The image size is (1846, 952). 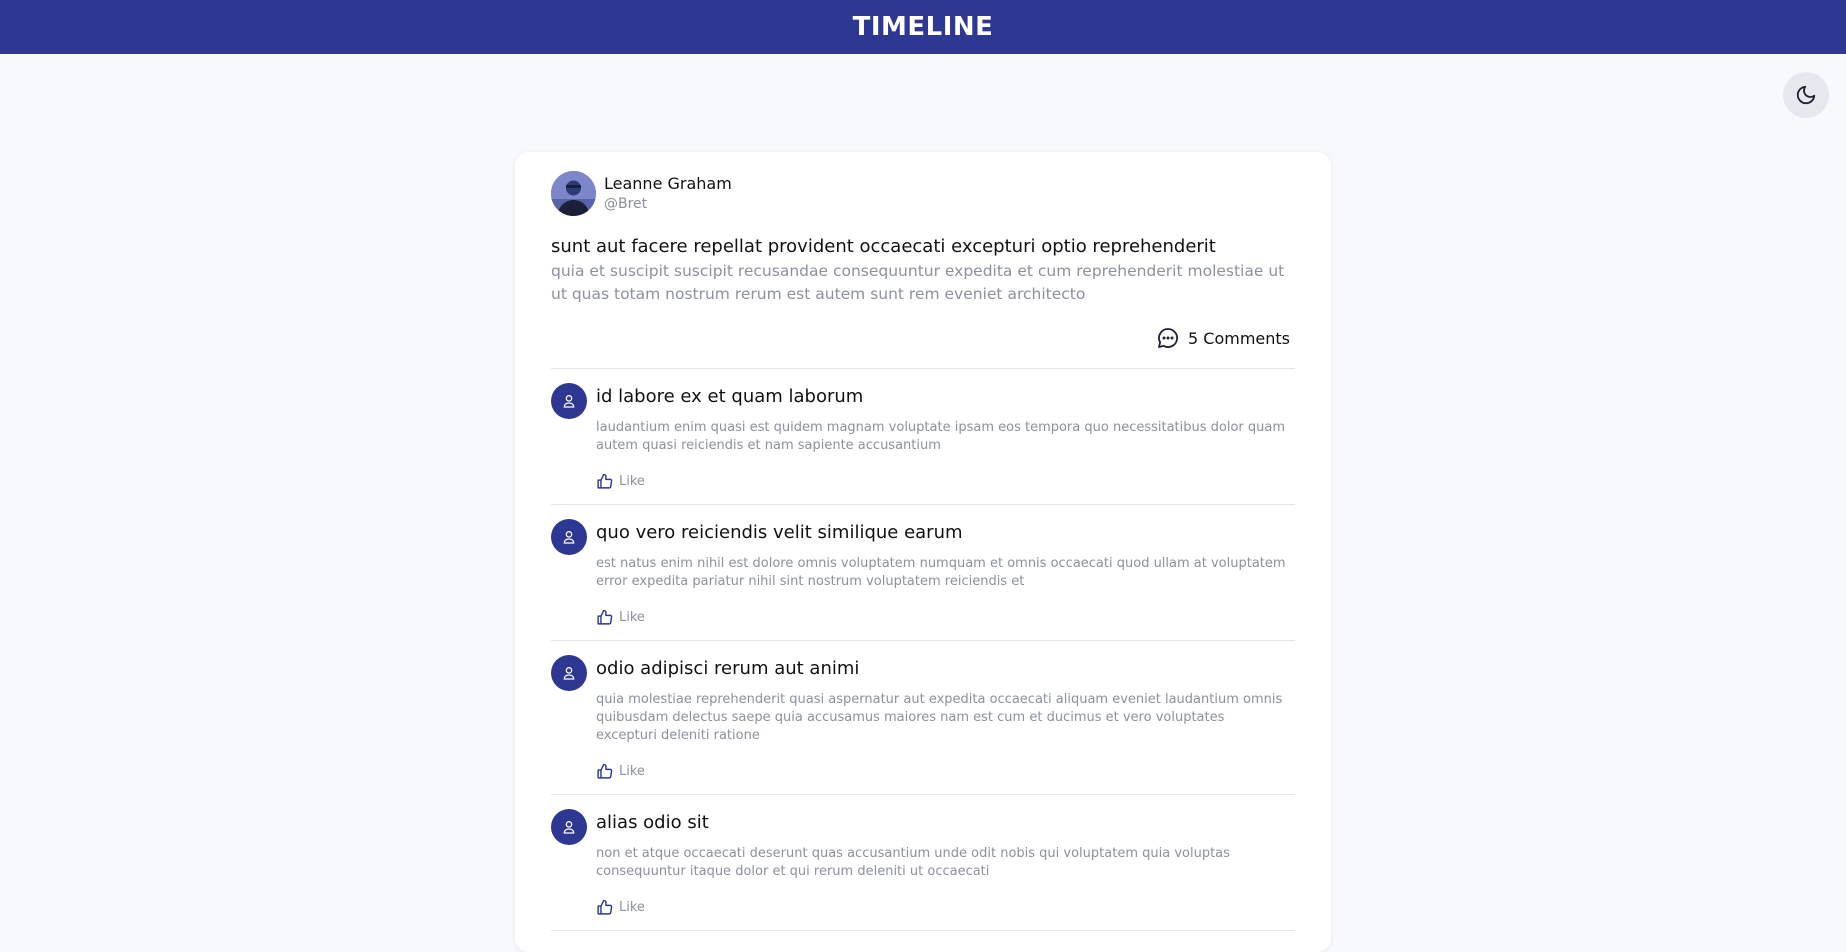 What do you see at coordinates (626, 203) in the screenshot?
I see `author-handle: @Bret` at bounding box center [626, 203].